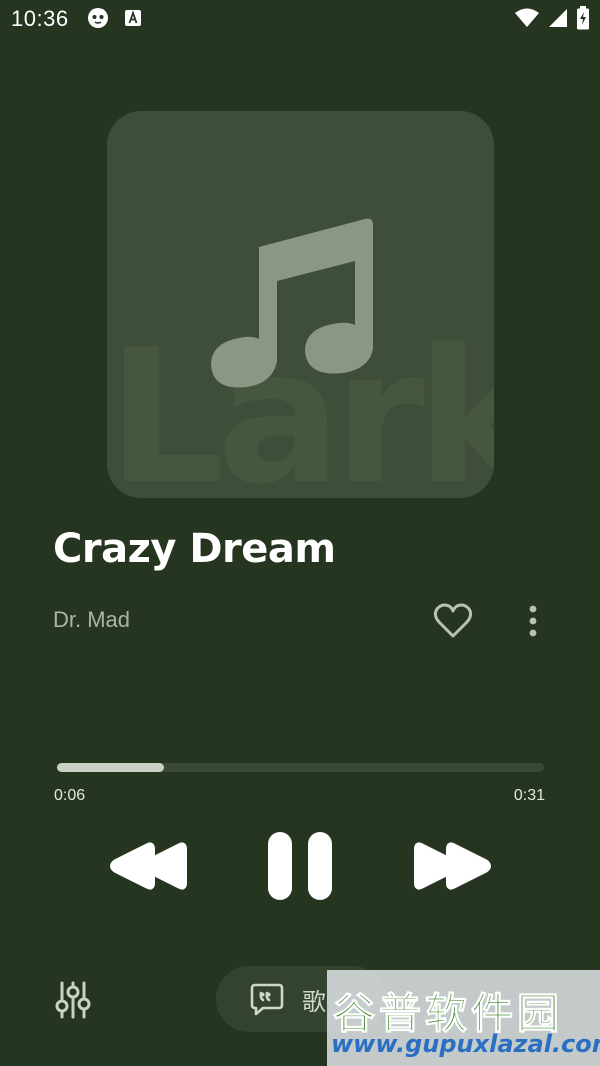 This screenshot has width=600, height=1066. What do you see at coordinates (300, 767) in the screenshot?
I see `progress-bar` at bounding box center [300, 767].